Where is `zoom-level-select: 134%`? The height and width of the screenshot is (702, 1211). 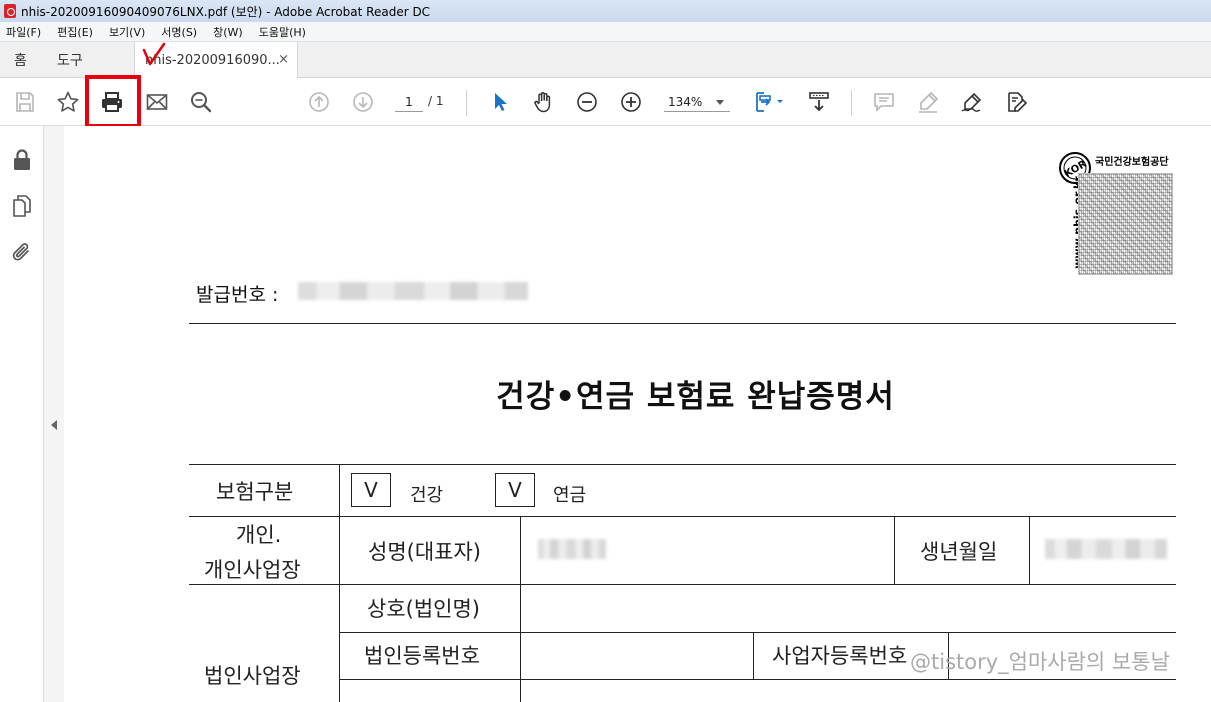 zoom-level-select: 134% is located at coordinates (697, 102).